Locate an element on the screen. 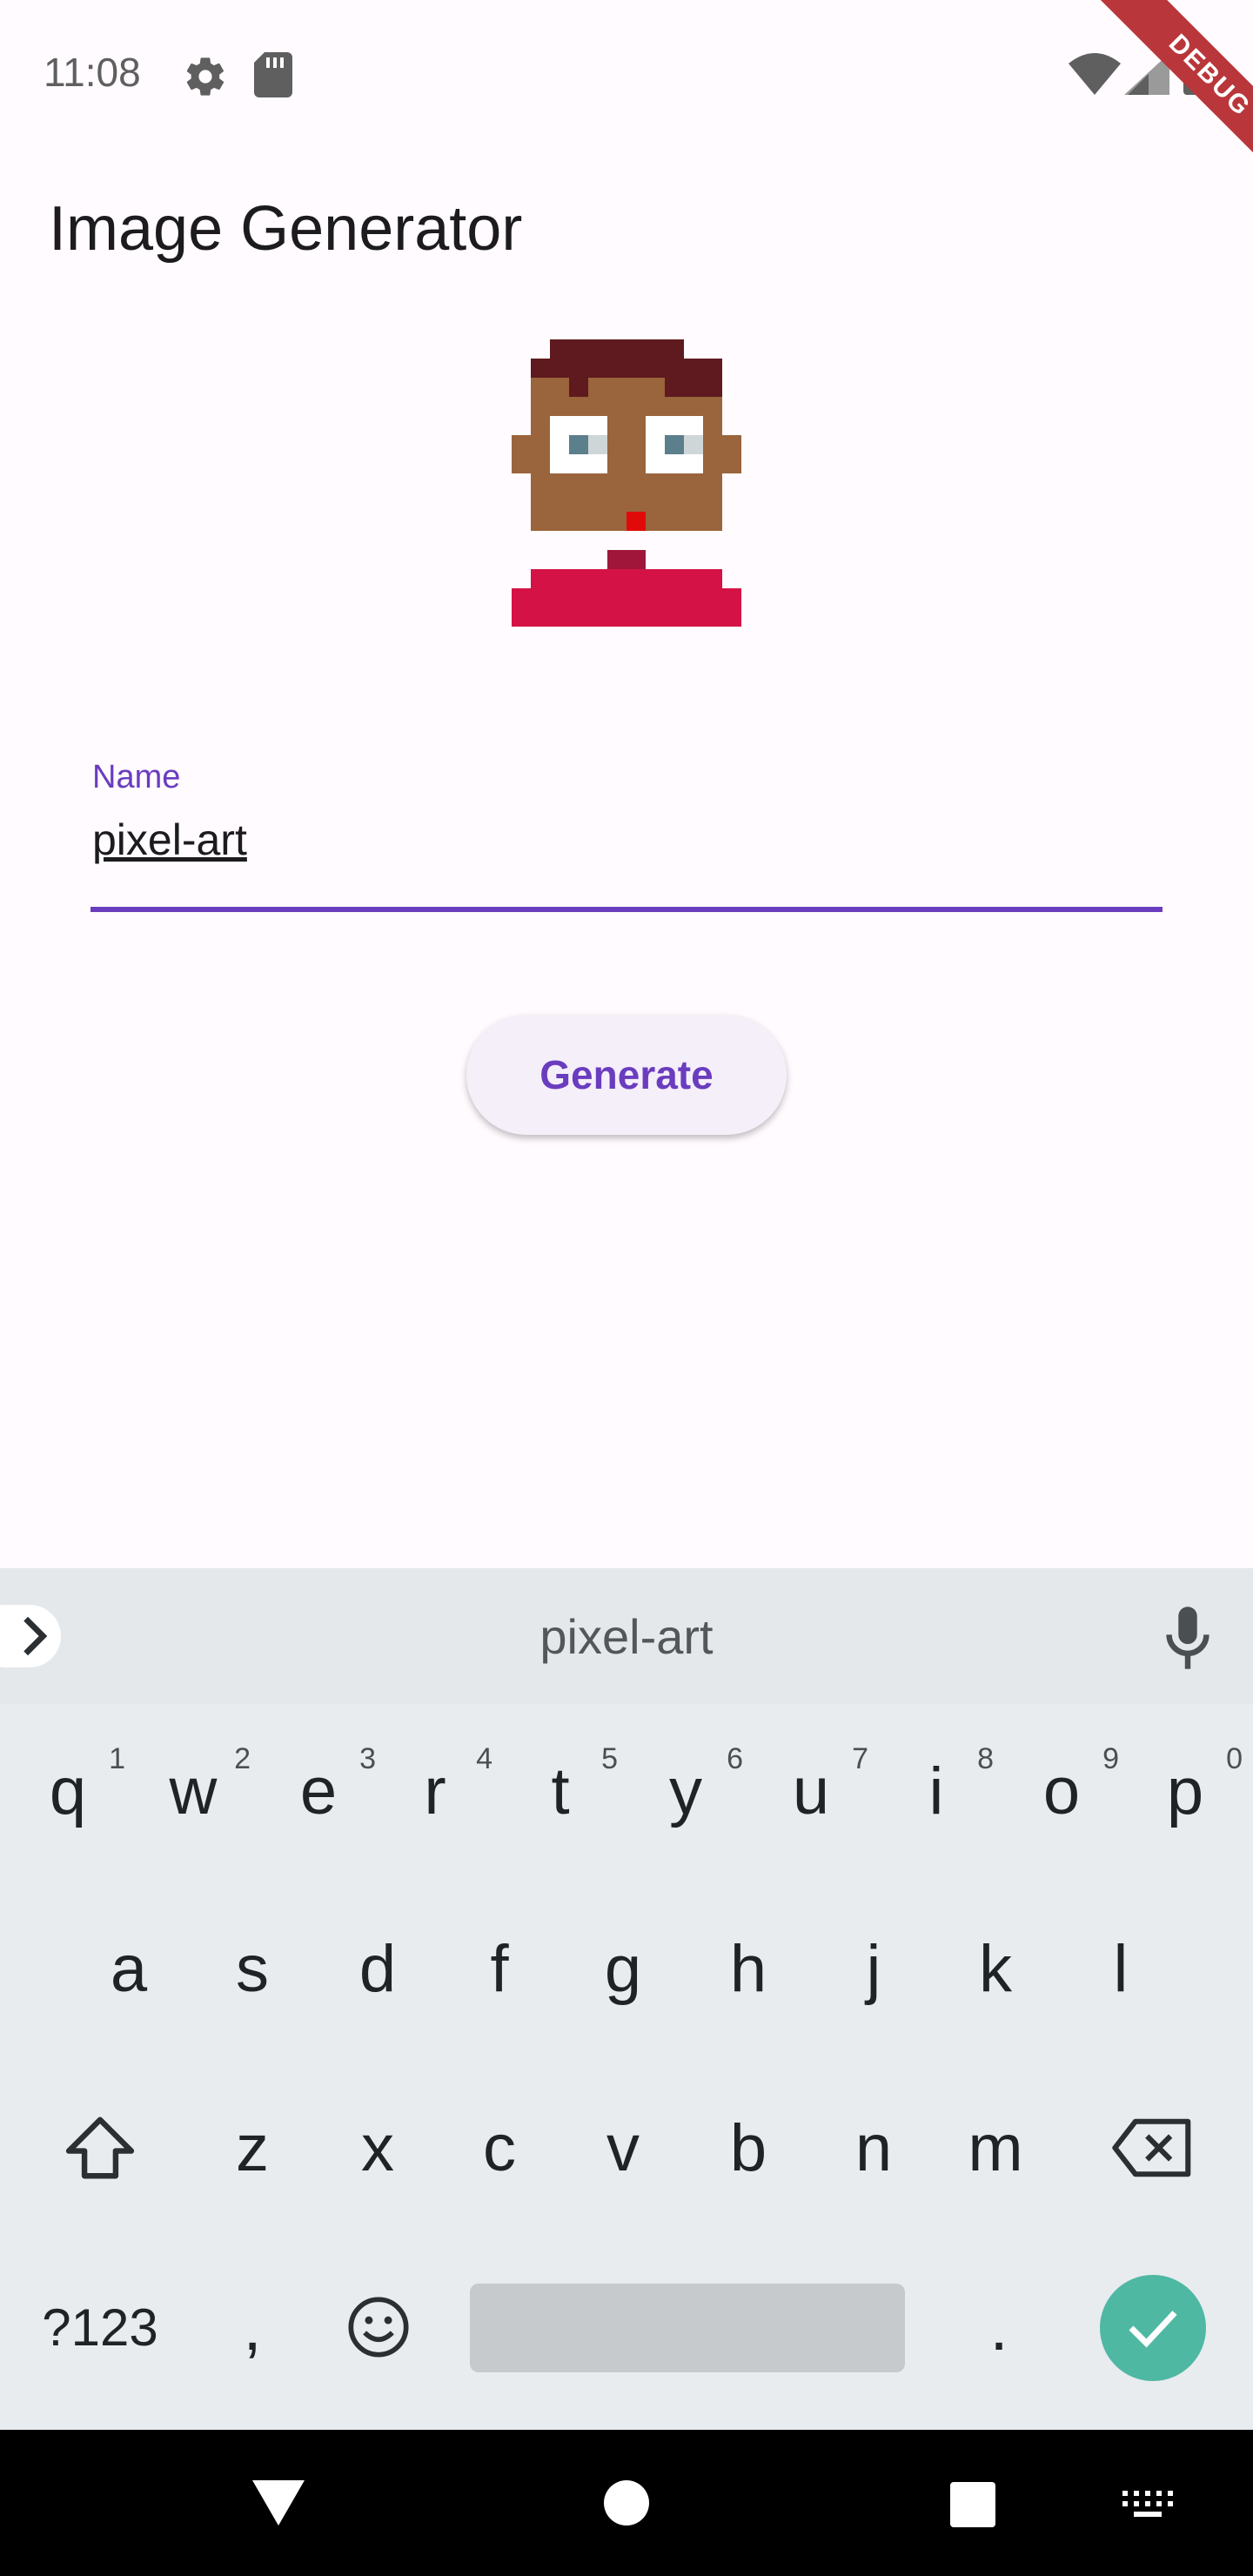  key-e: e3 is located at coordinates (318, 1791).